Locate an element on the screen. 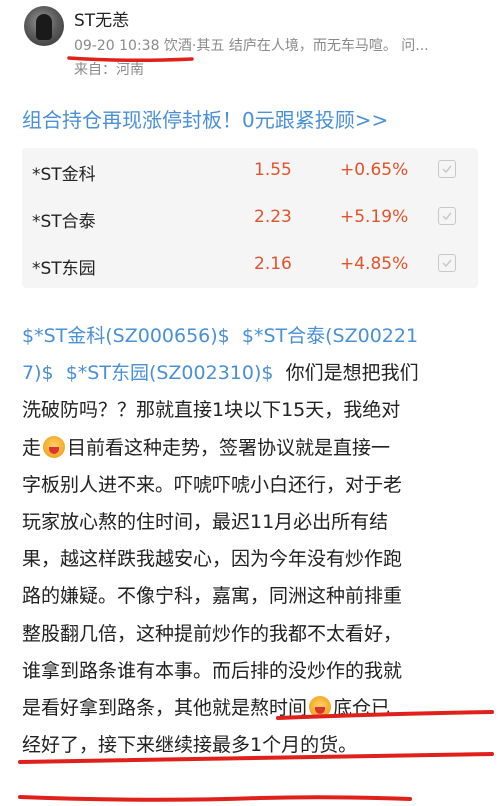  body-line: 整股翻几倍，这种提前炒作的我都不太看好， is located at coordinates (212, 633).